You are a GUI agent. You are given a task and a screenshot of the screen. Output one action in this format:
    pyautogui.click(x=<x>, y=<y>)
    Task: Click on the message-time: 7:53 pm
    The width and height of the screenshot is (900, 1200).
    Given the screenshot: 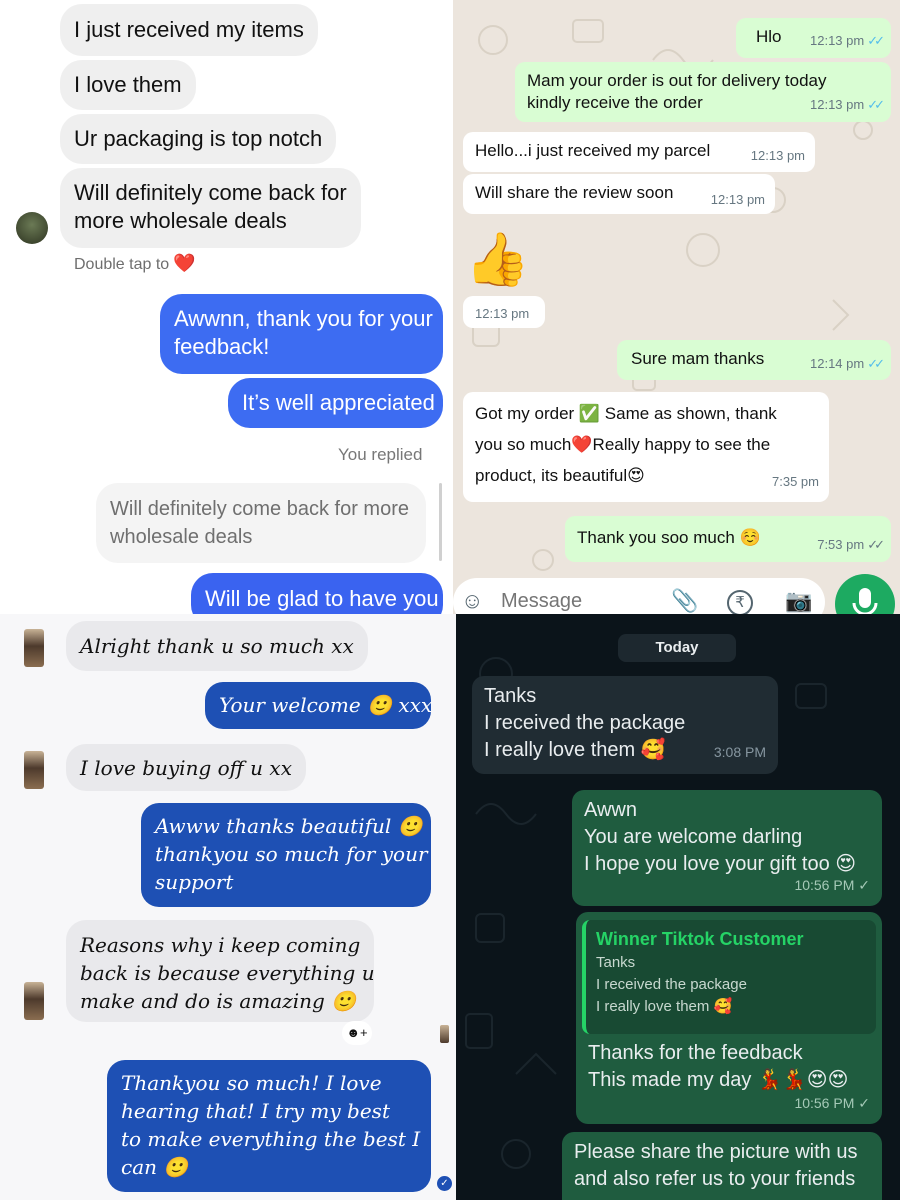 What is the action you would take?
    pyautogui.click(x=841, y=544)
    